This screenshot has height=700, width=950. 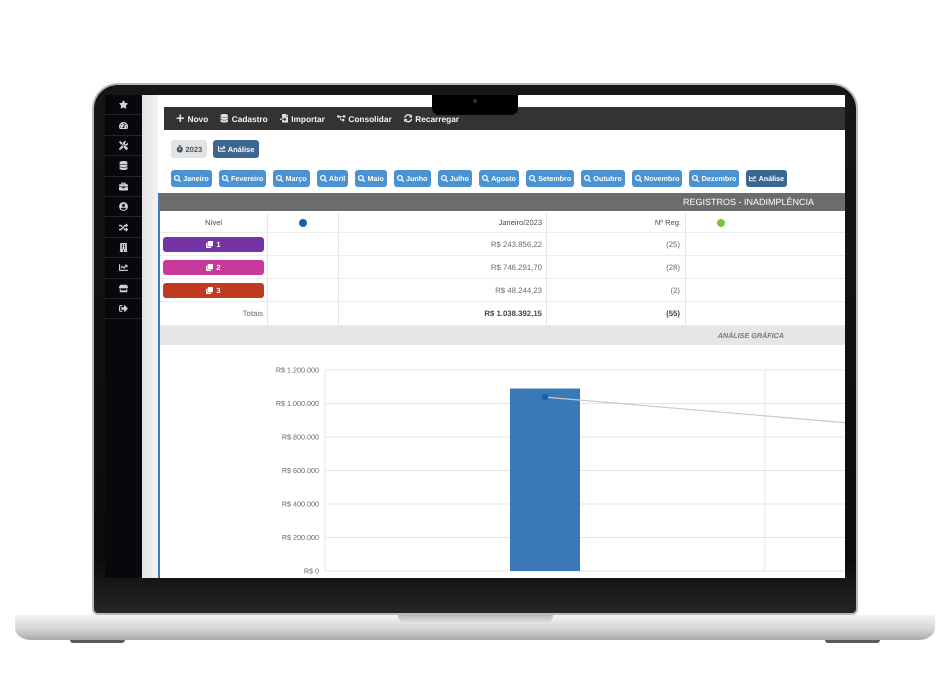 I want to click on camera-dot-icon, so click(x=475, y=101).